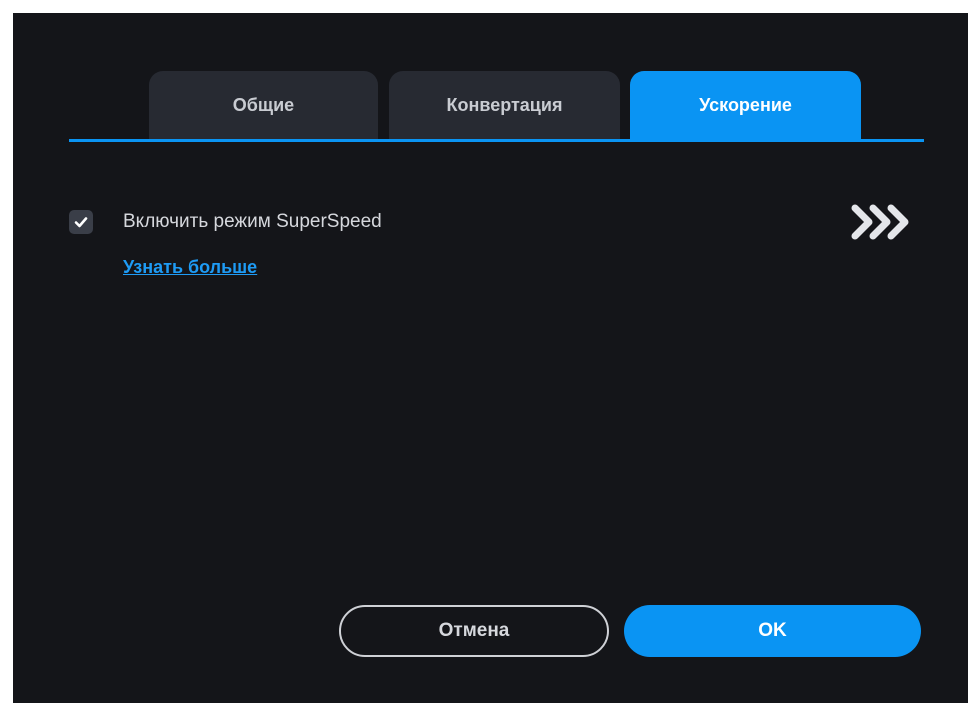  What do you see at coordinates (880, 222) in the screenshot?
I see `triple-chevron-right-icon` at bounding box center [880, 222].